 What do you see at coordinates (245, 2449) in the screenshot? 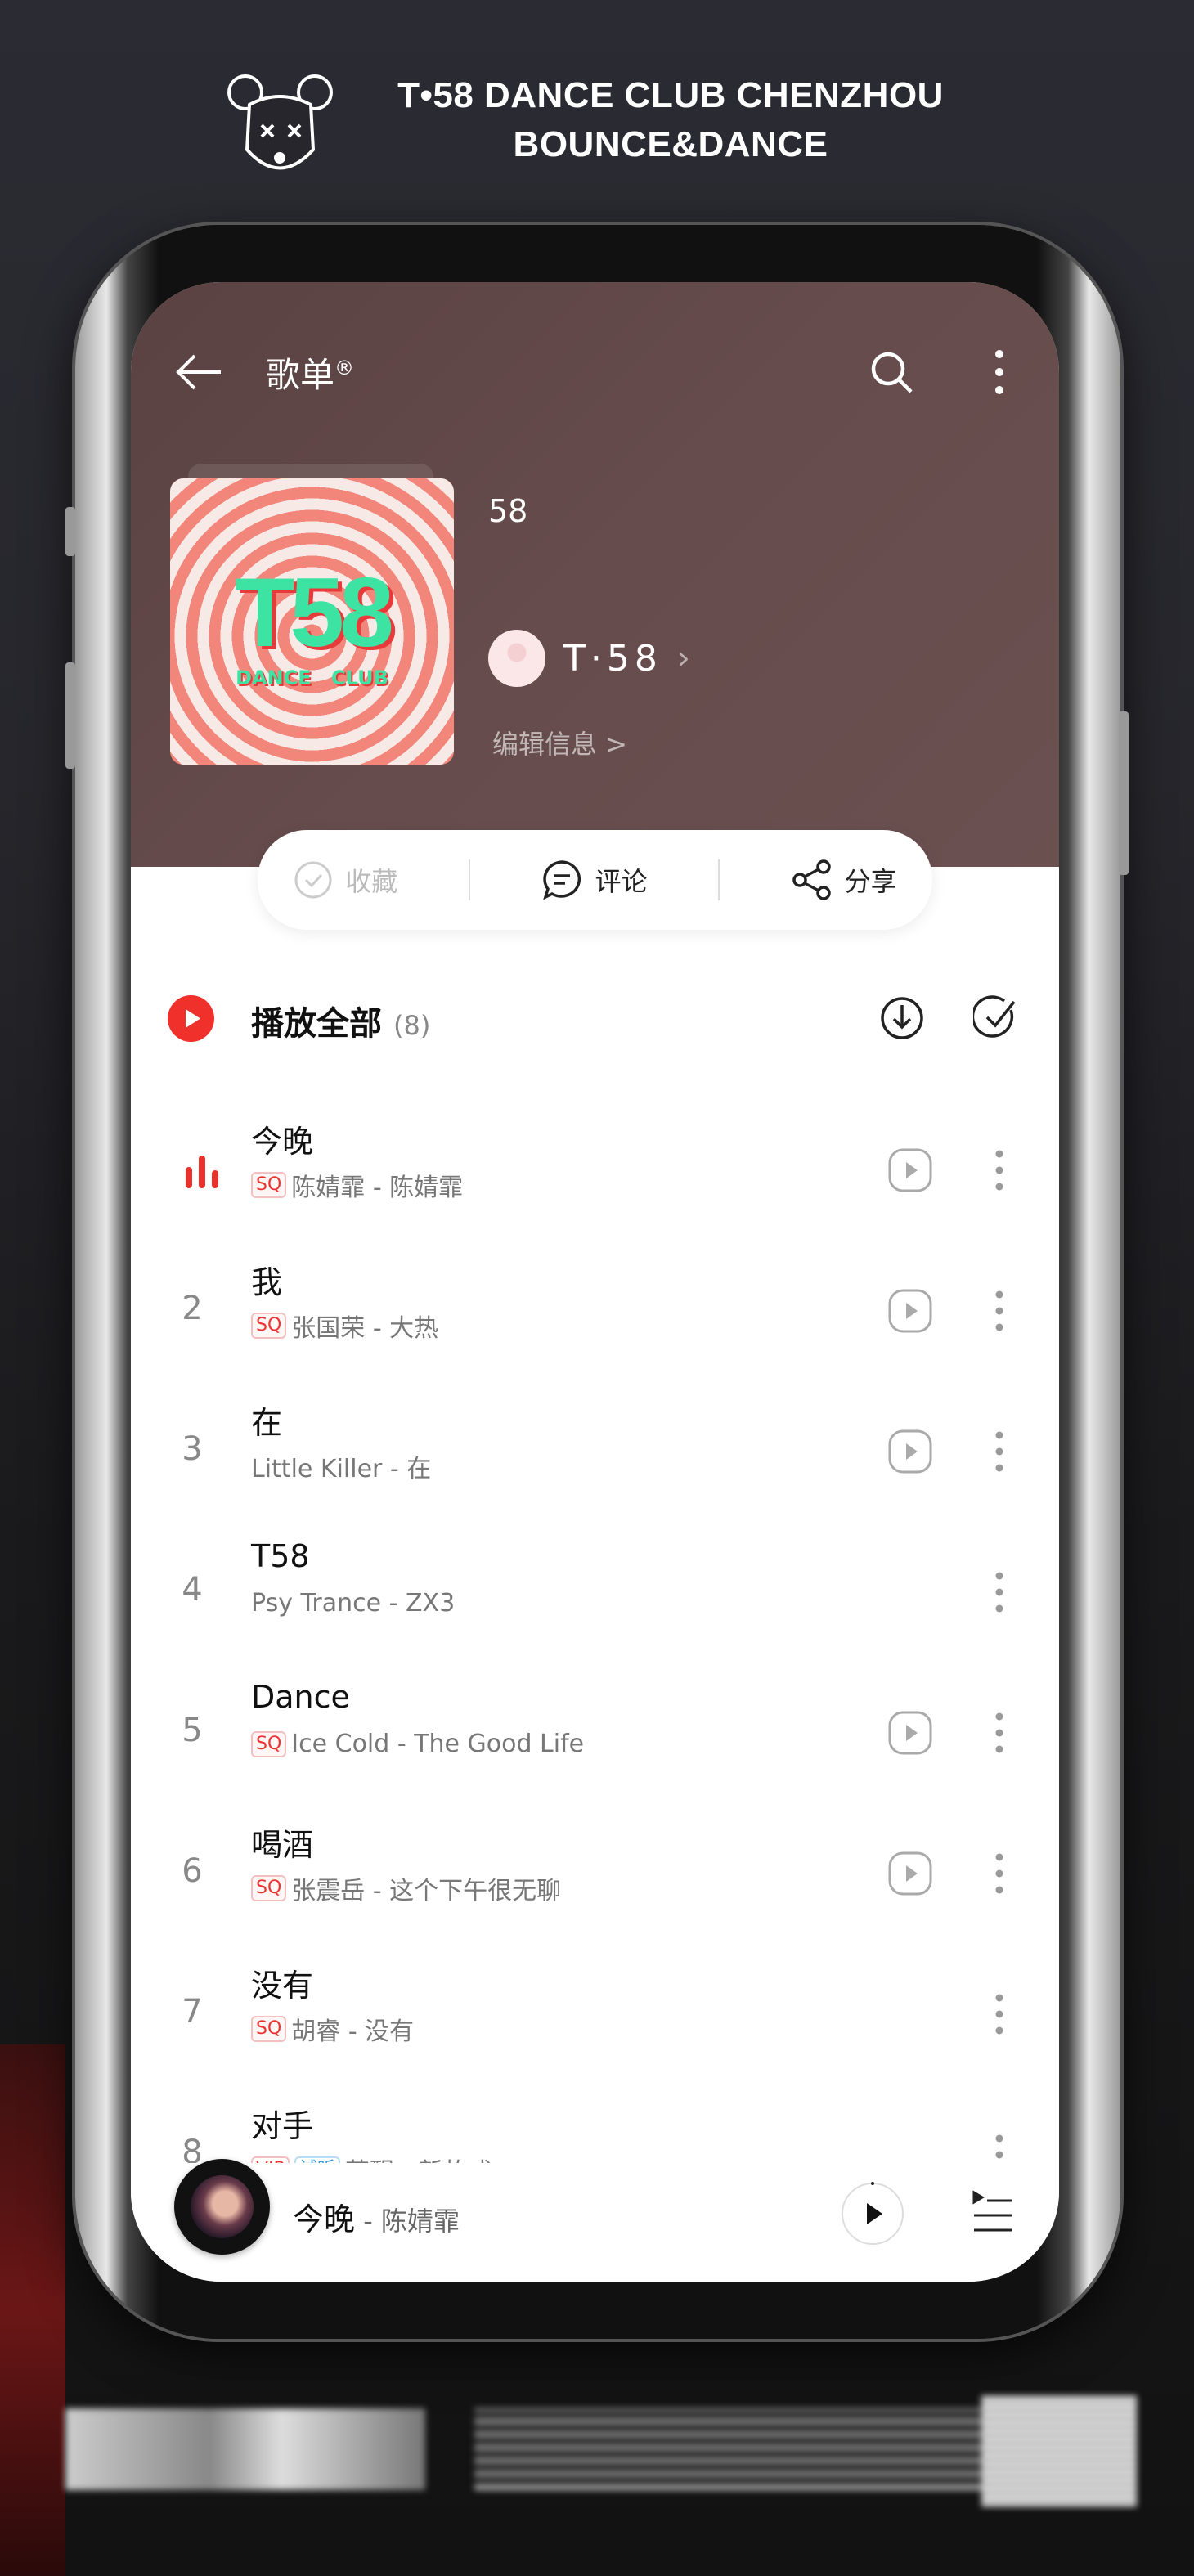
I see `footer-logo-blurred` at bounding box center [245, 2449].